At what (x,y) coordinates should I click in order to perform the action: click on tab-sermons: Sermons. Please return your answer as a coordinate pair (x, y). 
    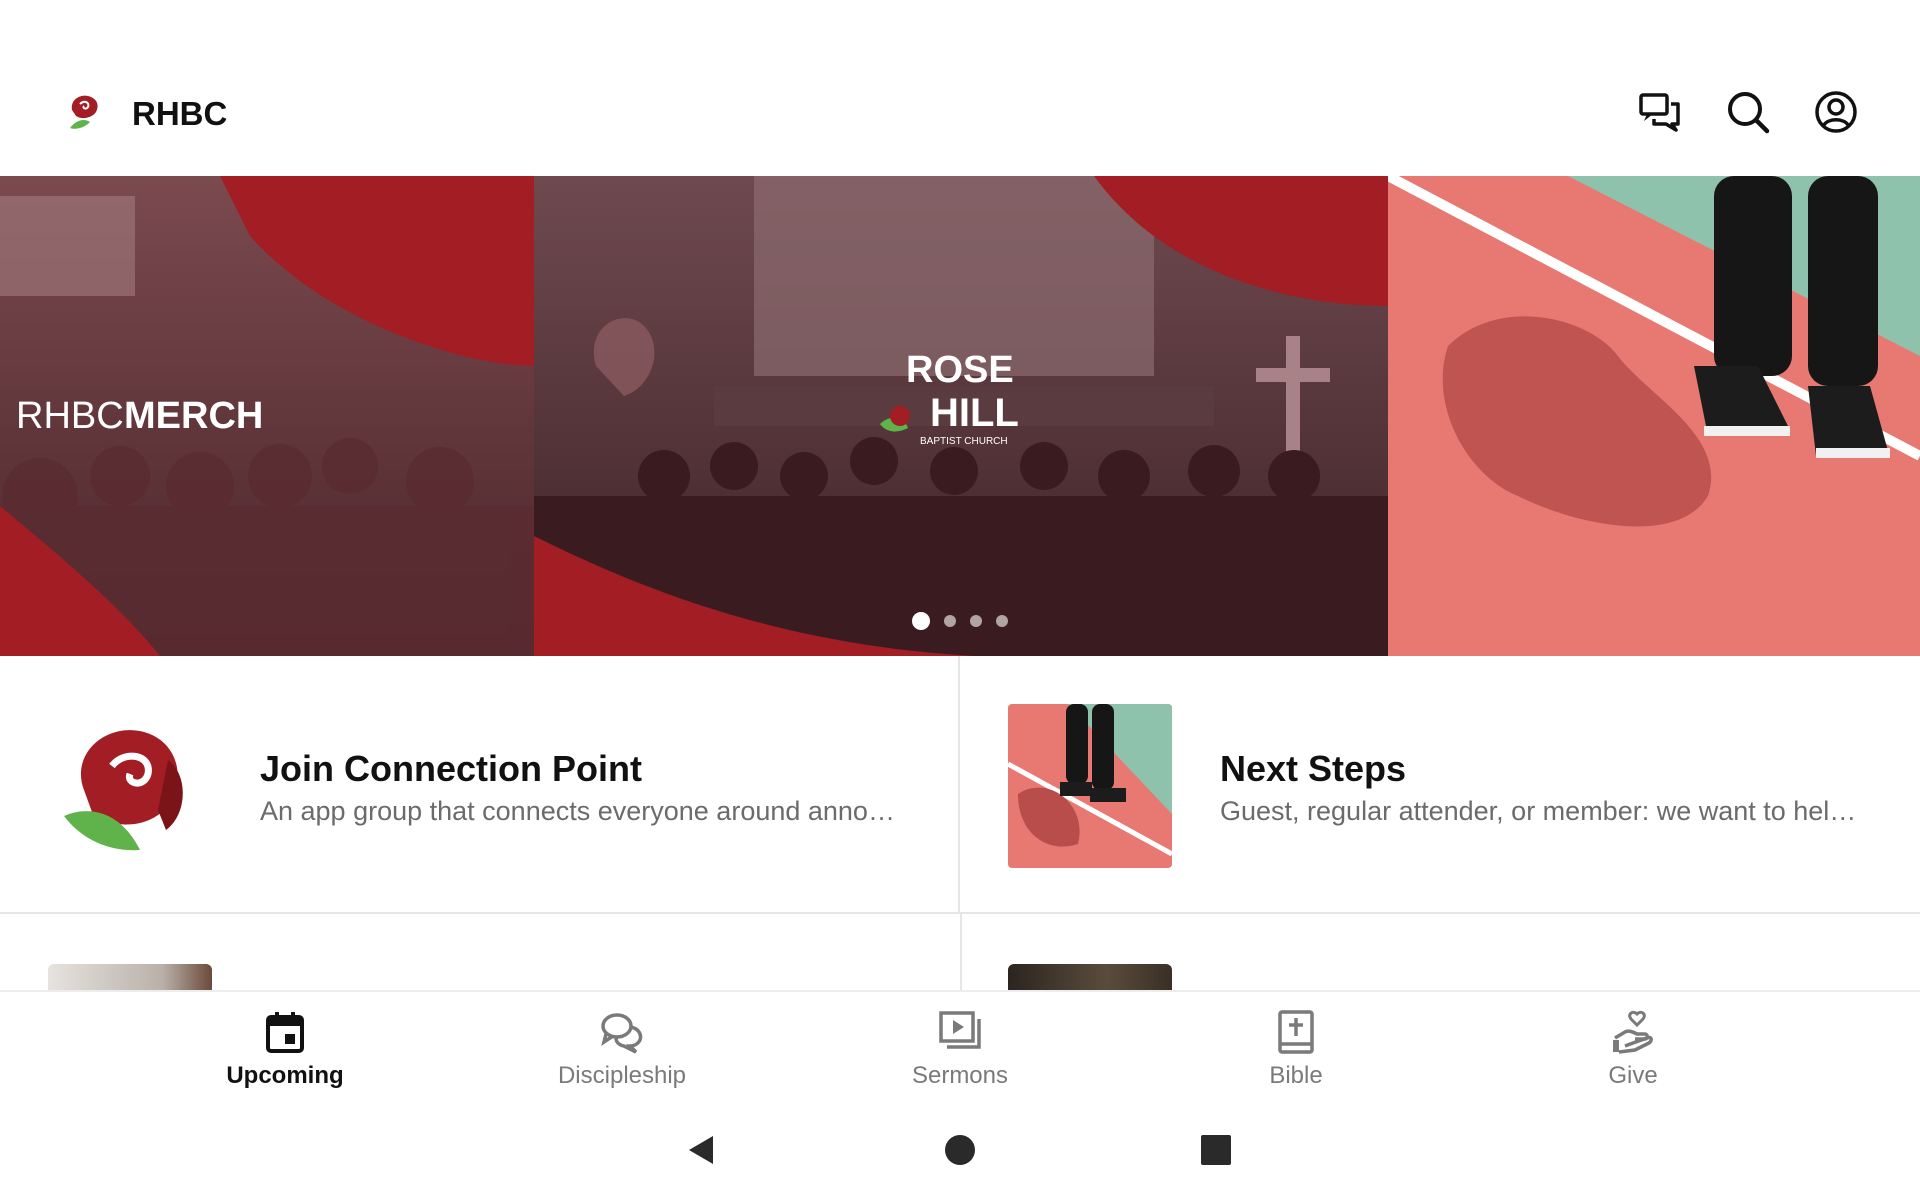
    Looking at the image, I should click on (960, 1050).